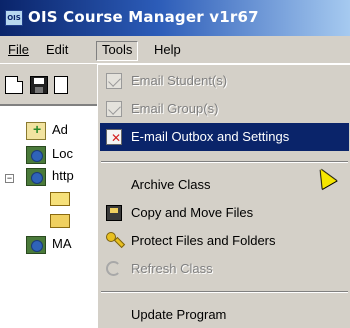  I want to click on menu-bar: File Edit Tools Help, so click(175, 50).